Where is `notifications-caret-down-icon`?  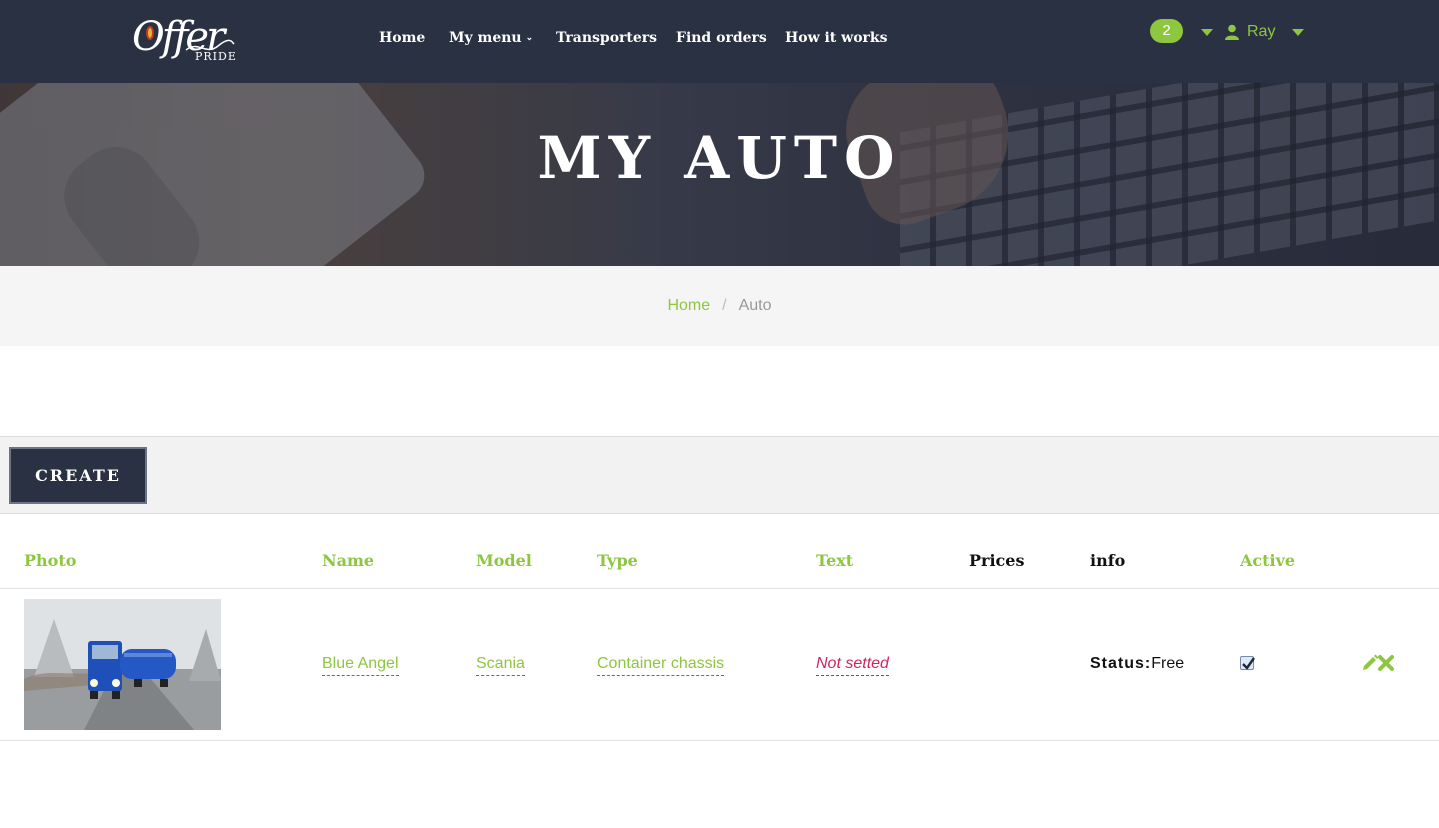
notifications-caret-down-icon is located at coordinates (1207, 32).